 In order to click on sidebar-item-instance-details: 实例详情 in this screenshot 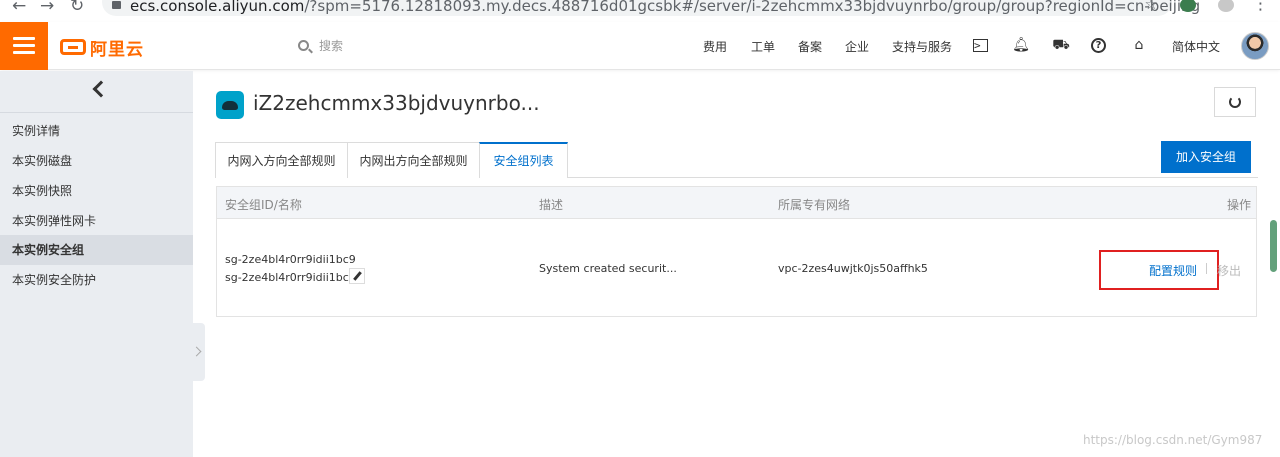, I will do `click(96, 131)`.